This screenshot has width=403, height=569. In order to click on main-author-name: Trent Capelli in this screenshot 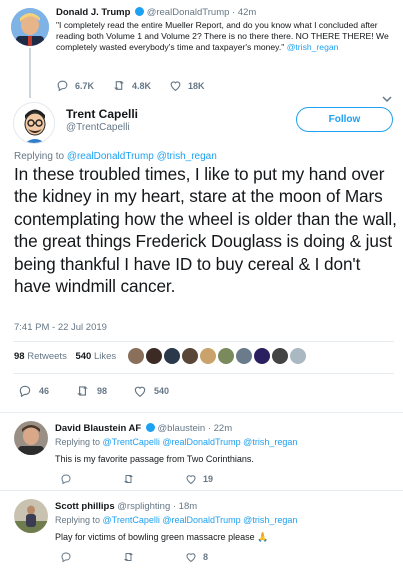, I will do `click(102, 114)`.